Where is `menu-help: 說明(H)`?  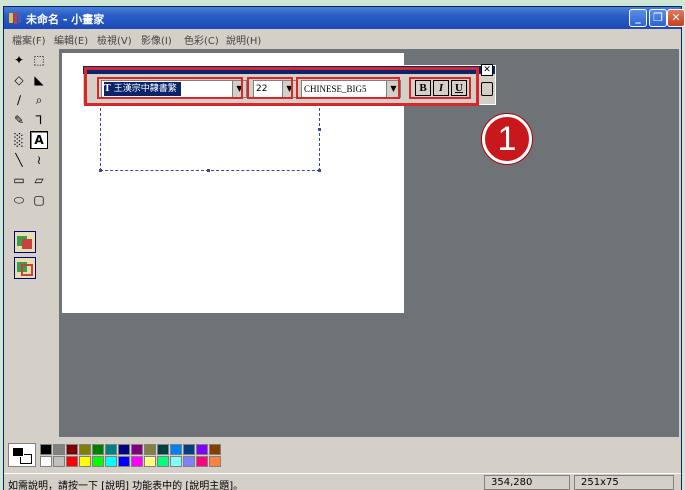 menu-help: 說明(H) is located at coordinates (243, 39).